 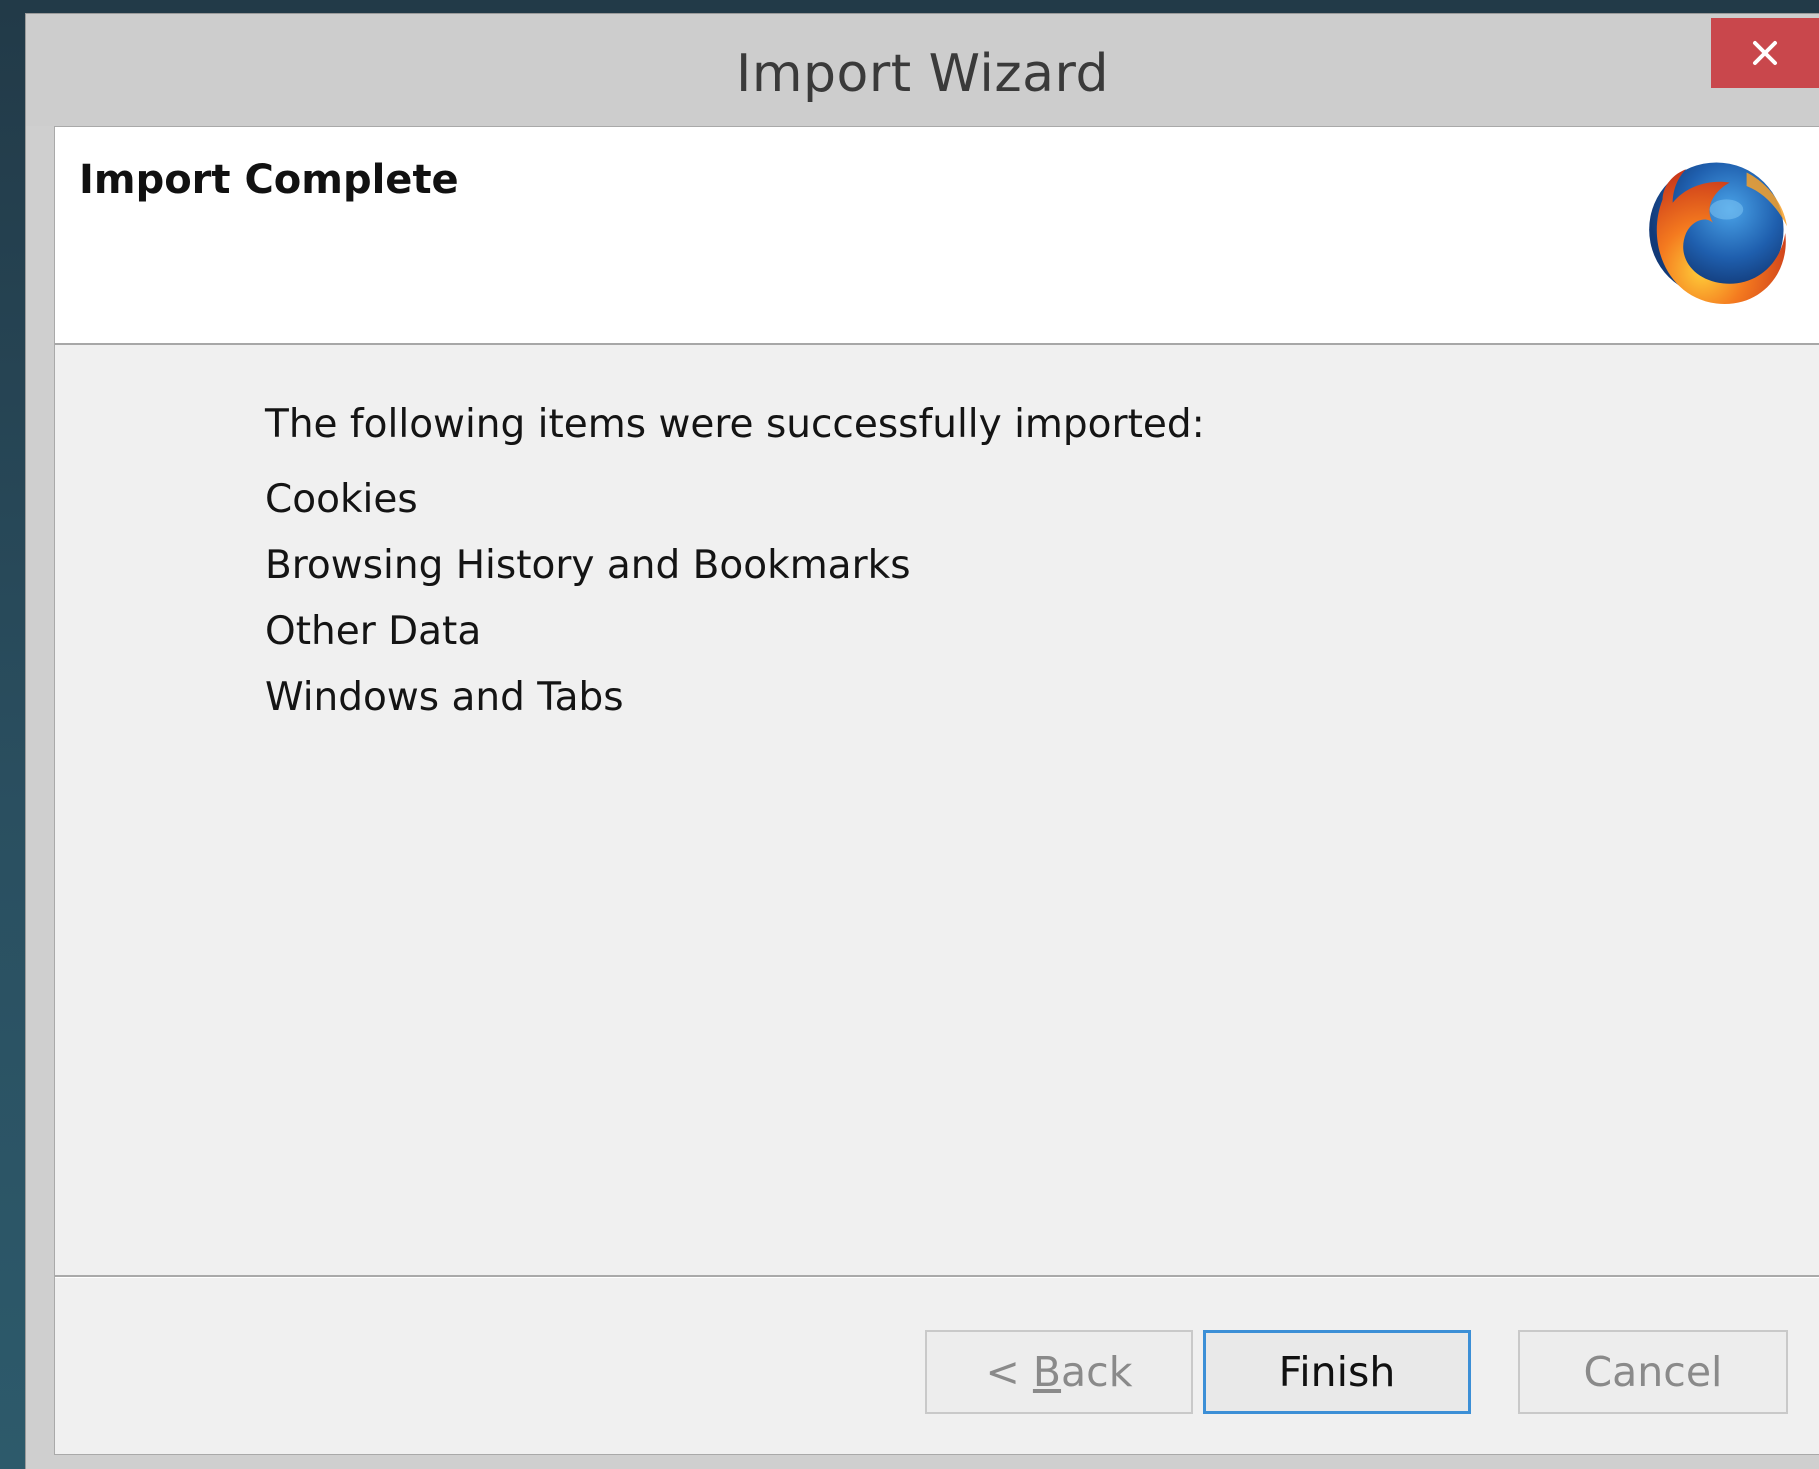 I want to click on wizard-header: Import Complete, so click(x=937, y=236).